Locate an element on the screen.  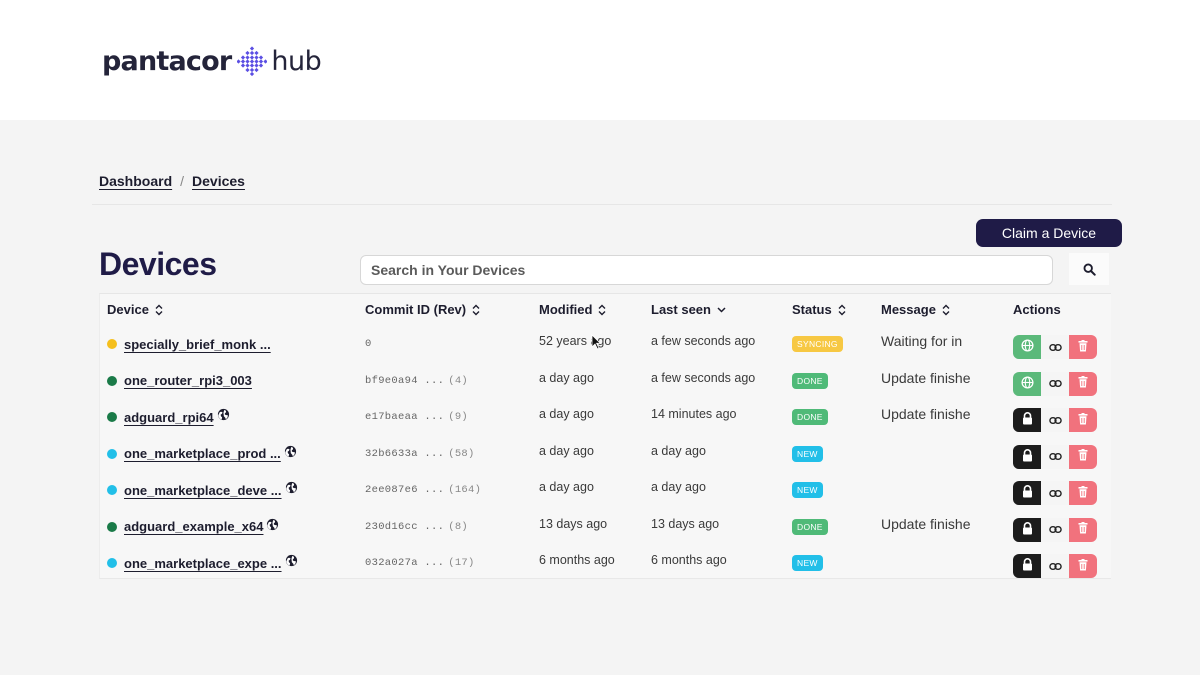
last-seen-cell: 14 minutes ago is located at coordinates (694, 414).